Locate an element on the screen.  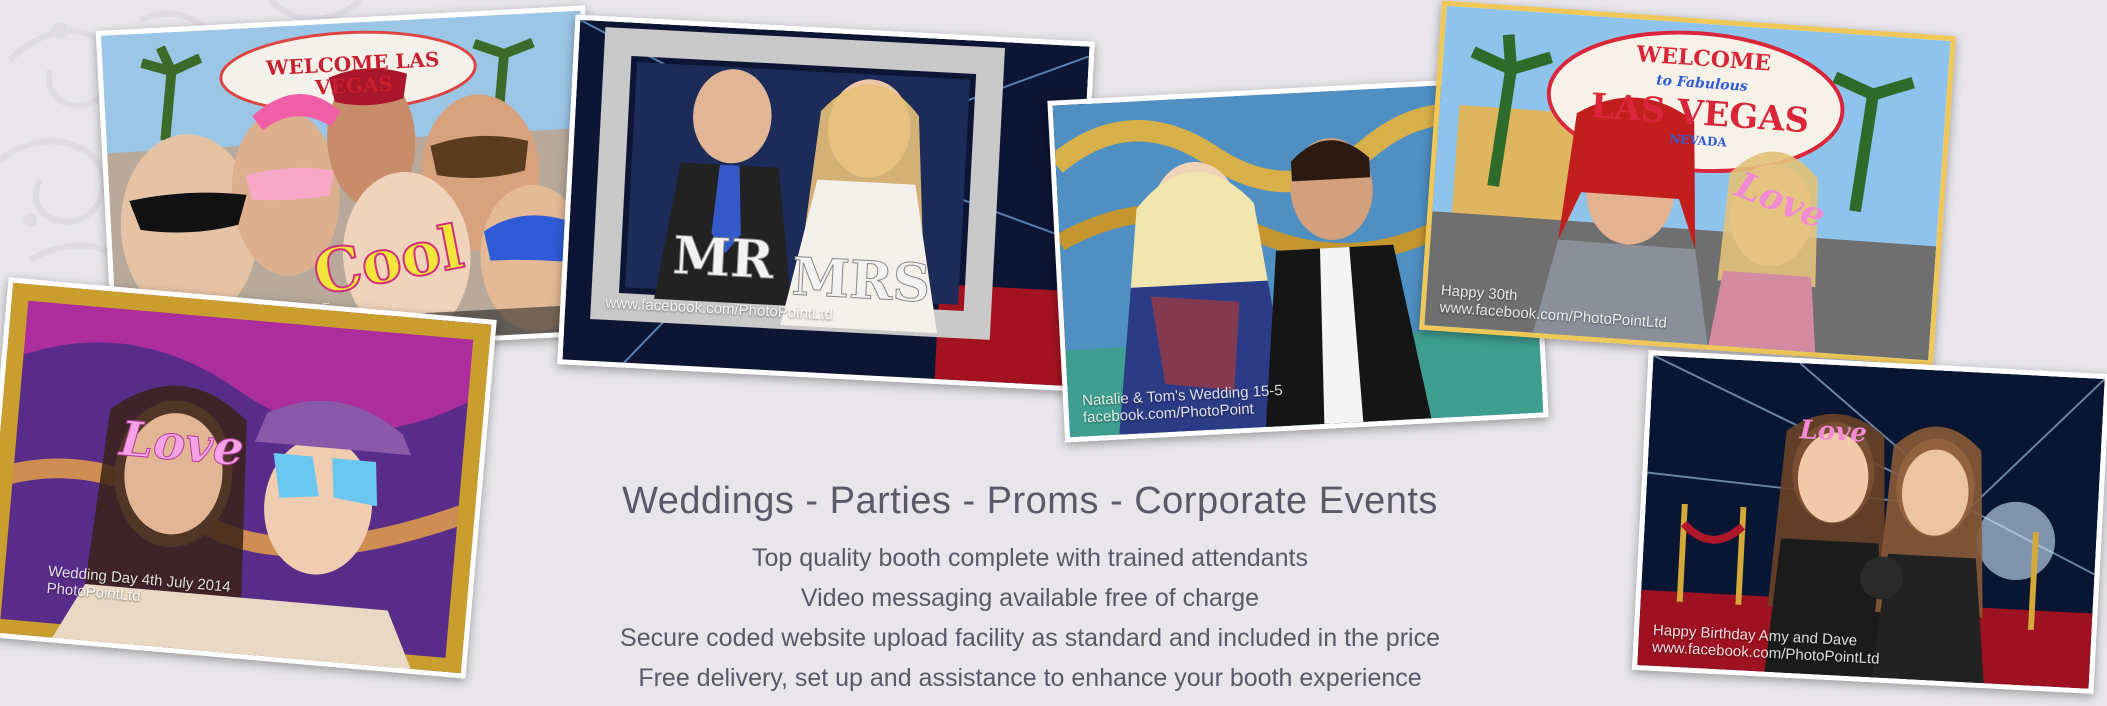
photo-love-gold-scene is located at coordinates (246, 479).